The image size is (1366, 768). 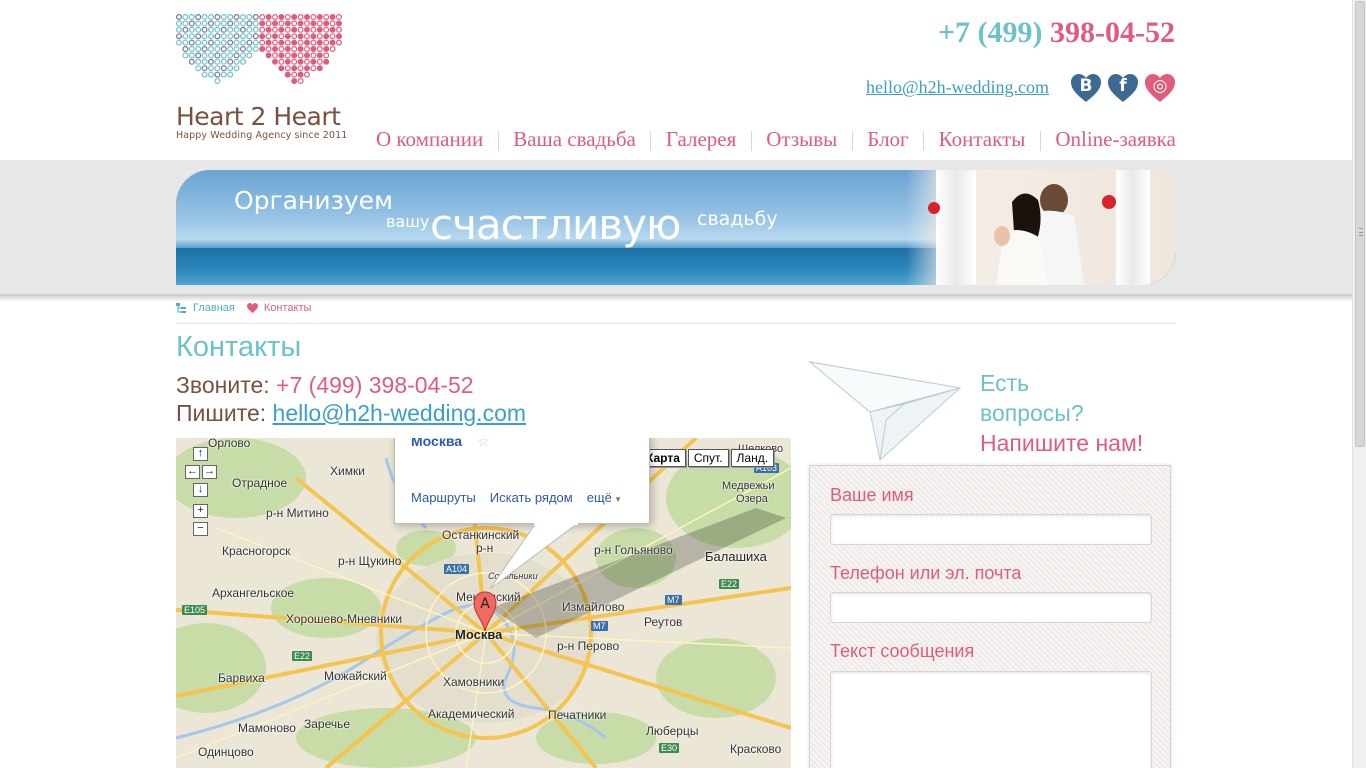 What do you see at coordinates (1061, 413) in the screenshot?
I see `form-heading: Есть вопросы? Напишите нам!` at bounding box center [1061, 413].